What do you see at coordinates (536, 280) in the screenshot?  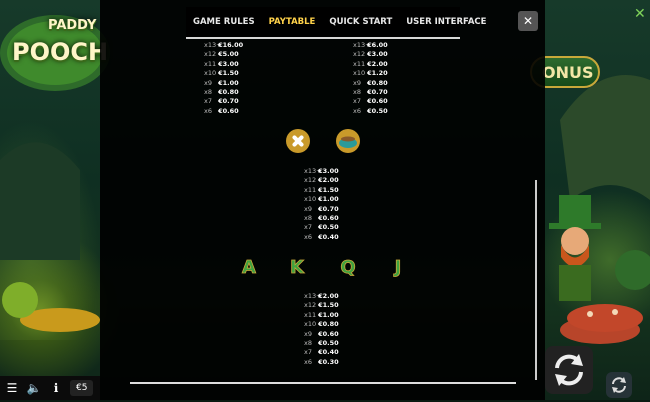 I see `scrollbar` at bounding box center [536, 280].